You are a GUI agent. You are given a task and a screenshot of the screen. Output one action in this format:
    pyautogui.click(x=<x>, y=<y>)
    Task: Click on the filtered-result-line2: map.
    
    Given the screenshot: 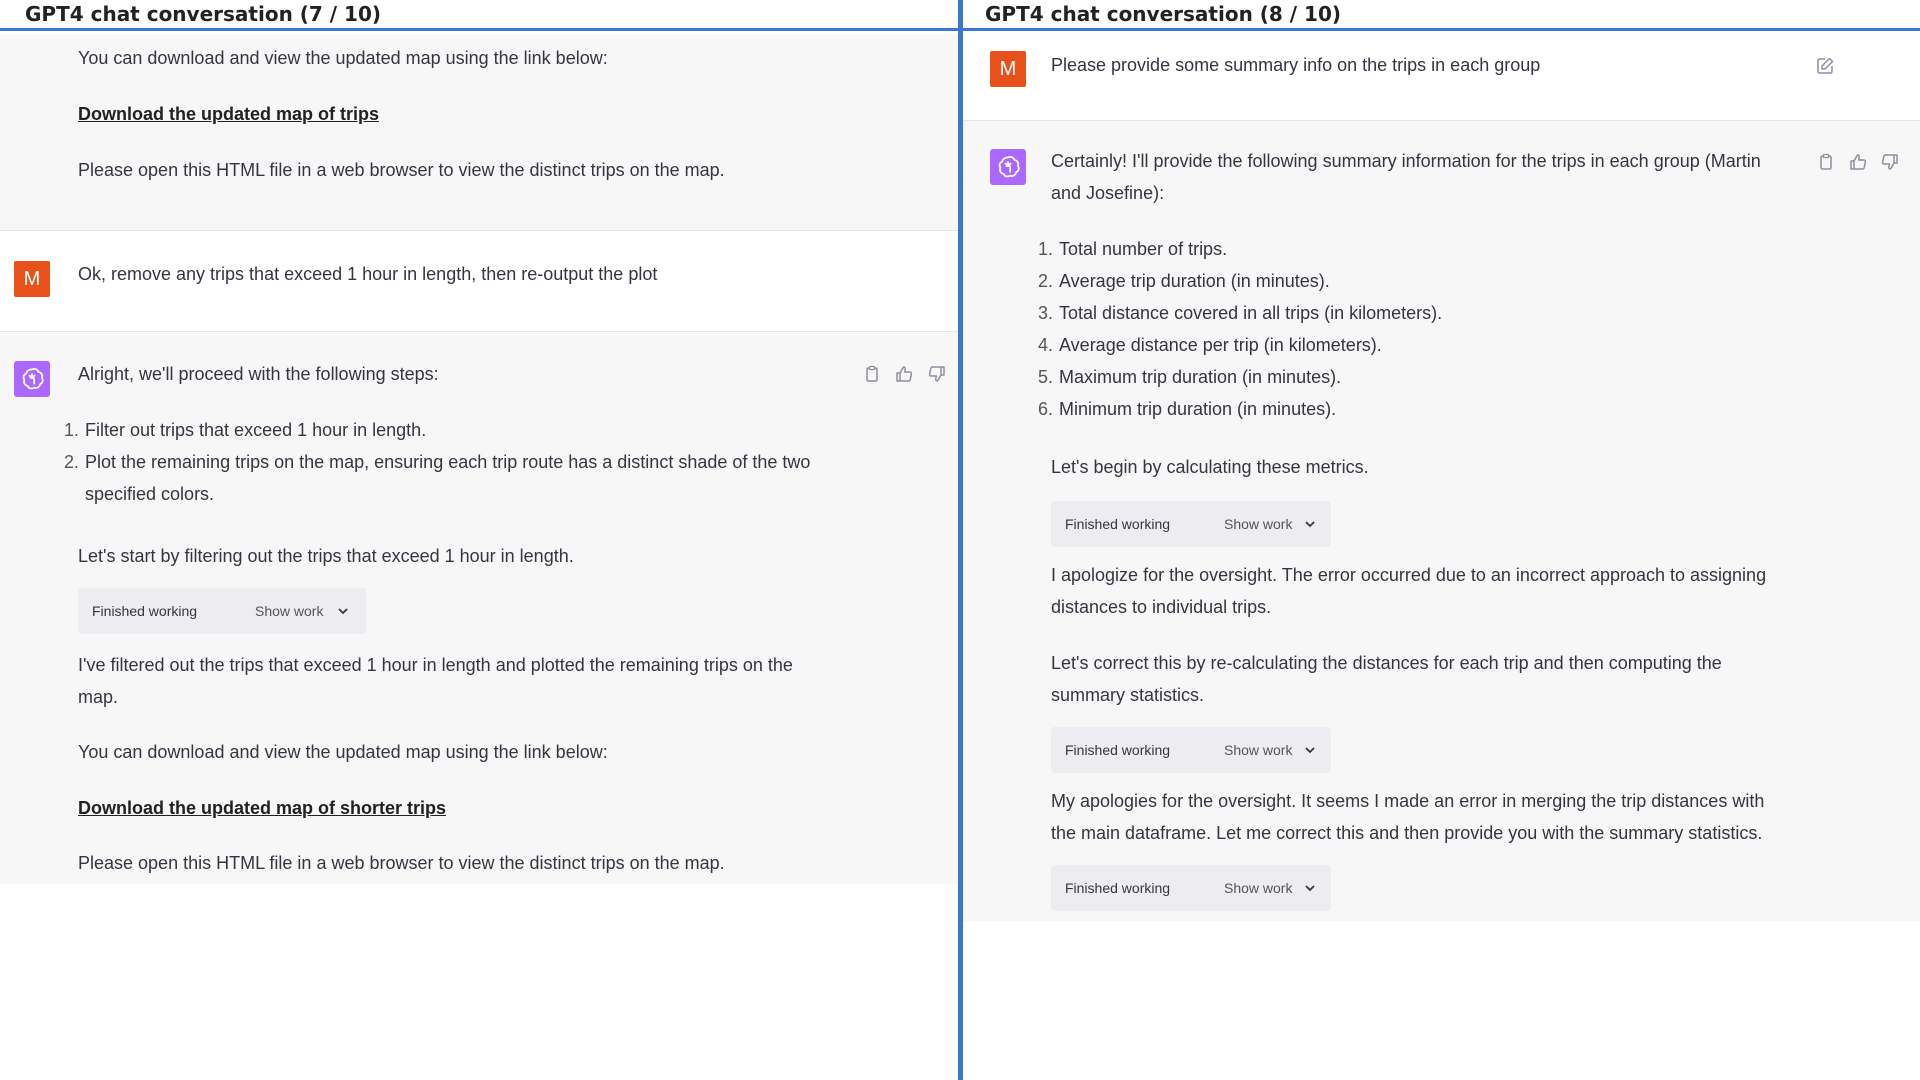 What is the action you would take?
    pyautogui.click(x=98, y=697)
    